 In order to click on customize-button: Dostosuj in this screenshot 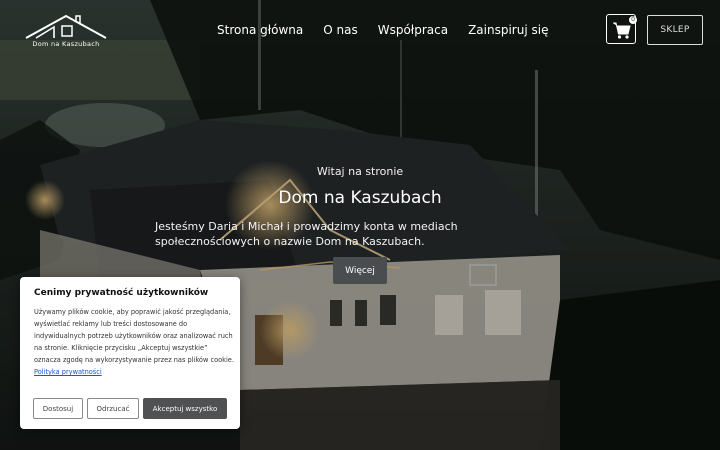, I will do `click(58, 408)`.